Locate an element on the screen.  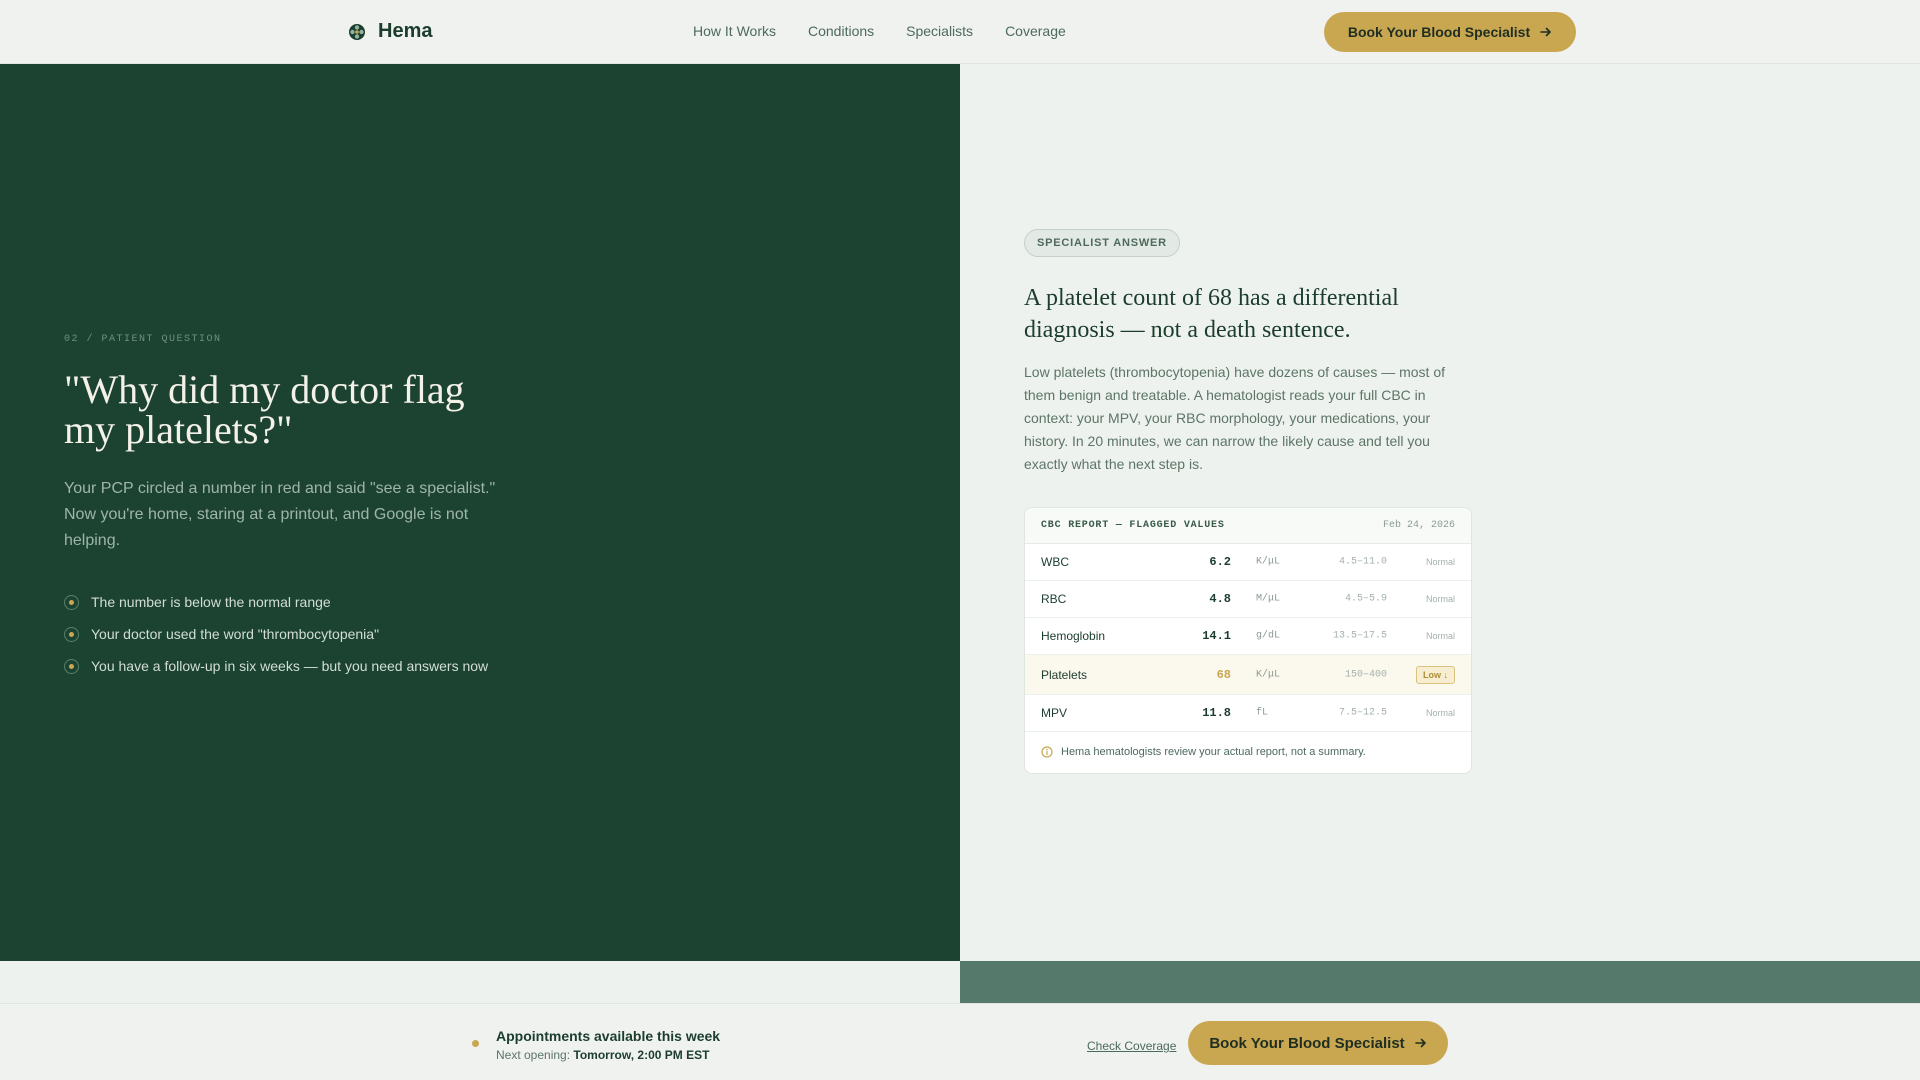
info-icon is located at coordinates (1047, 752).